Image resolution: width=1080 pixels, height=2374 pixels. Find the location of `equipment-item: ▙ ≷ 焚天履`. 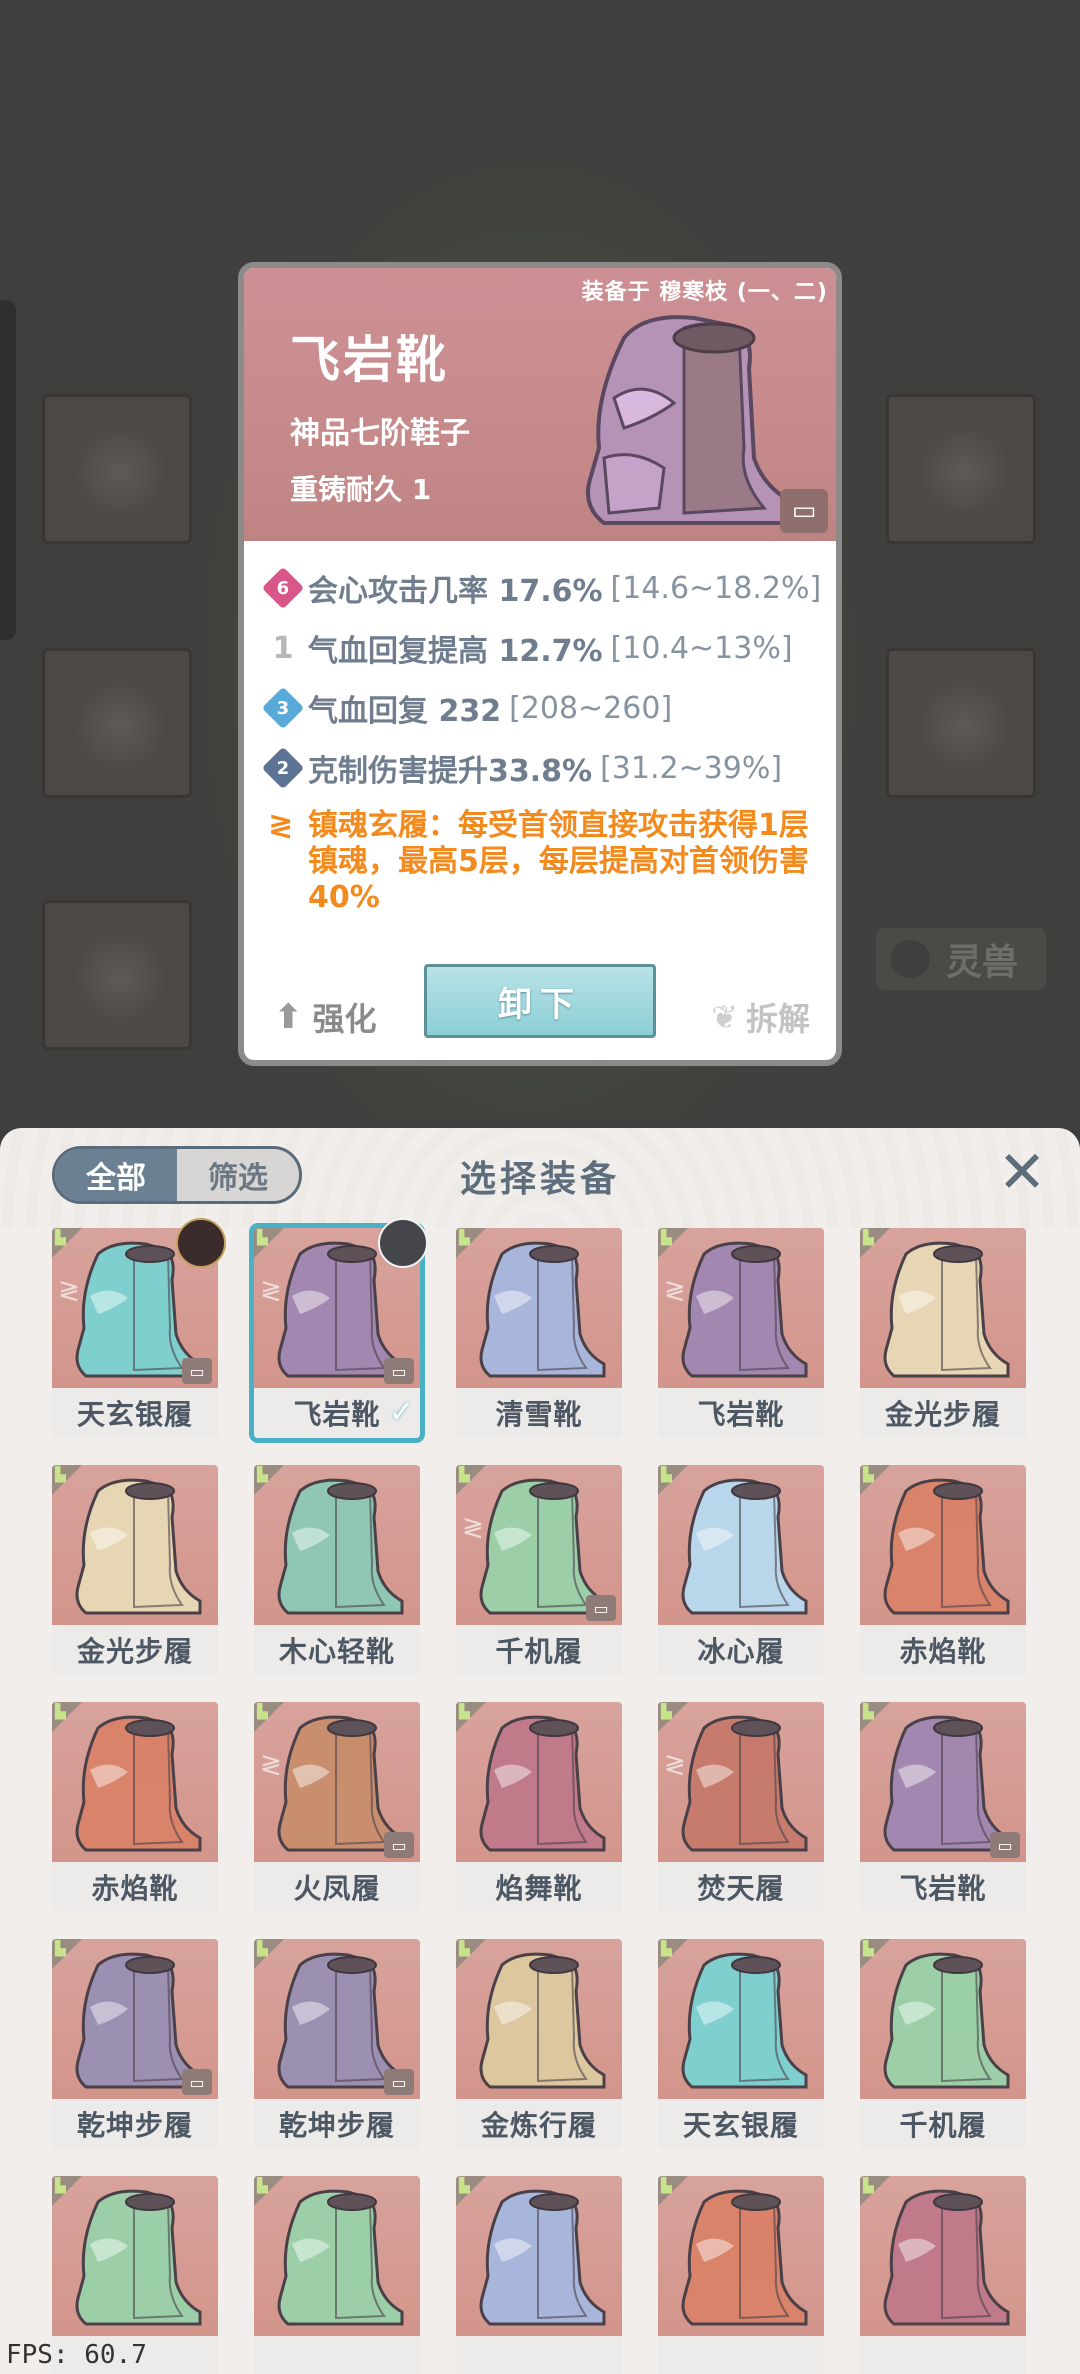

equipment-item: ▙ ≷ 焚天履 is located at coordinates (741, 1807).